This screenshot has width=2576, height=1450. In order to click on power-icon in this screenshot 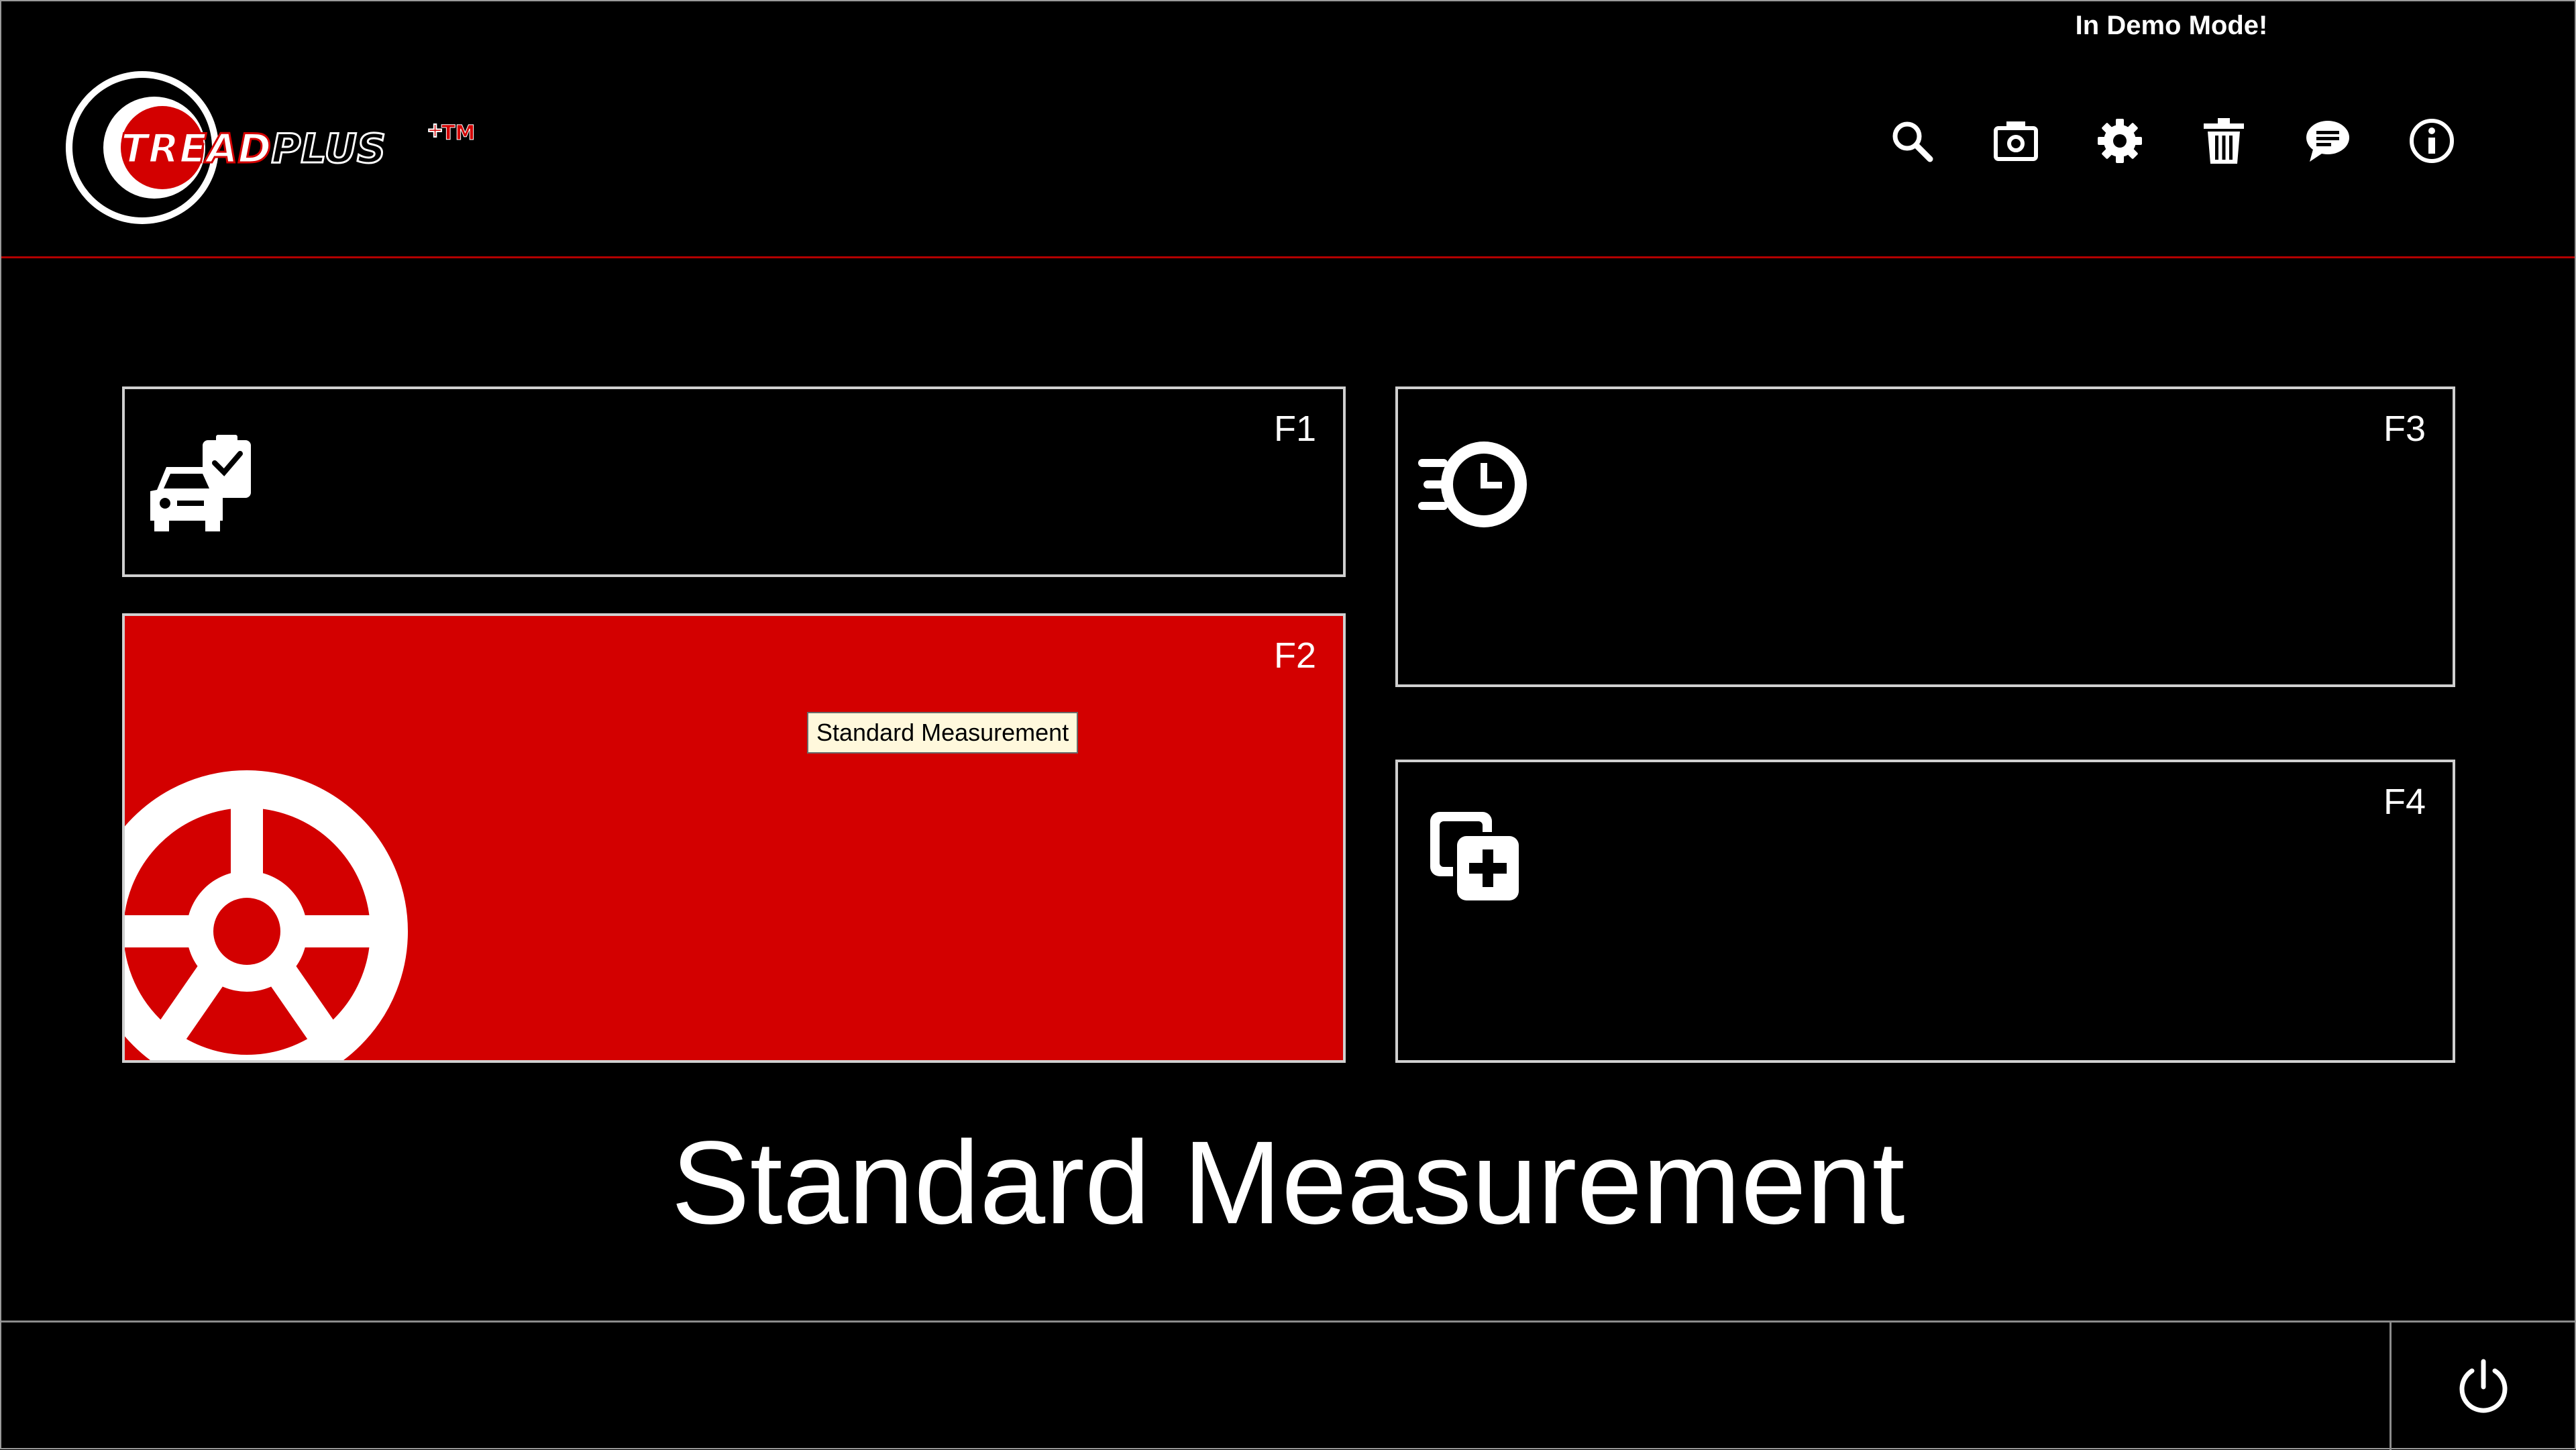, I will do `click(2483, 1386)`.